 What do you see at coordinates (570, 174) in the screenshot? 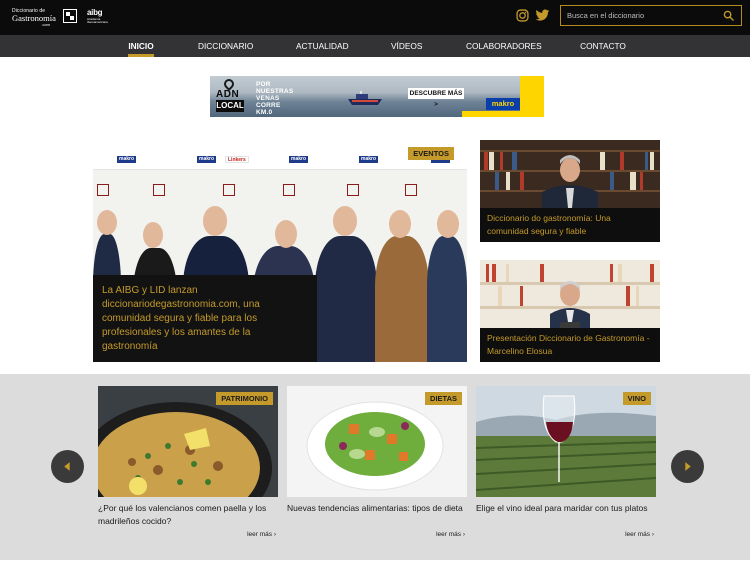
I see `bookshelf-video-thumbnail` at bounding box center [570, 174].